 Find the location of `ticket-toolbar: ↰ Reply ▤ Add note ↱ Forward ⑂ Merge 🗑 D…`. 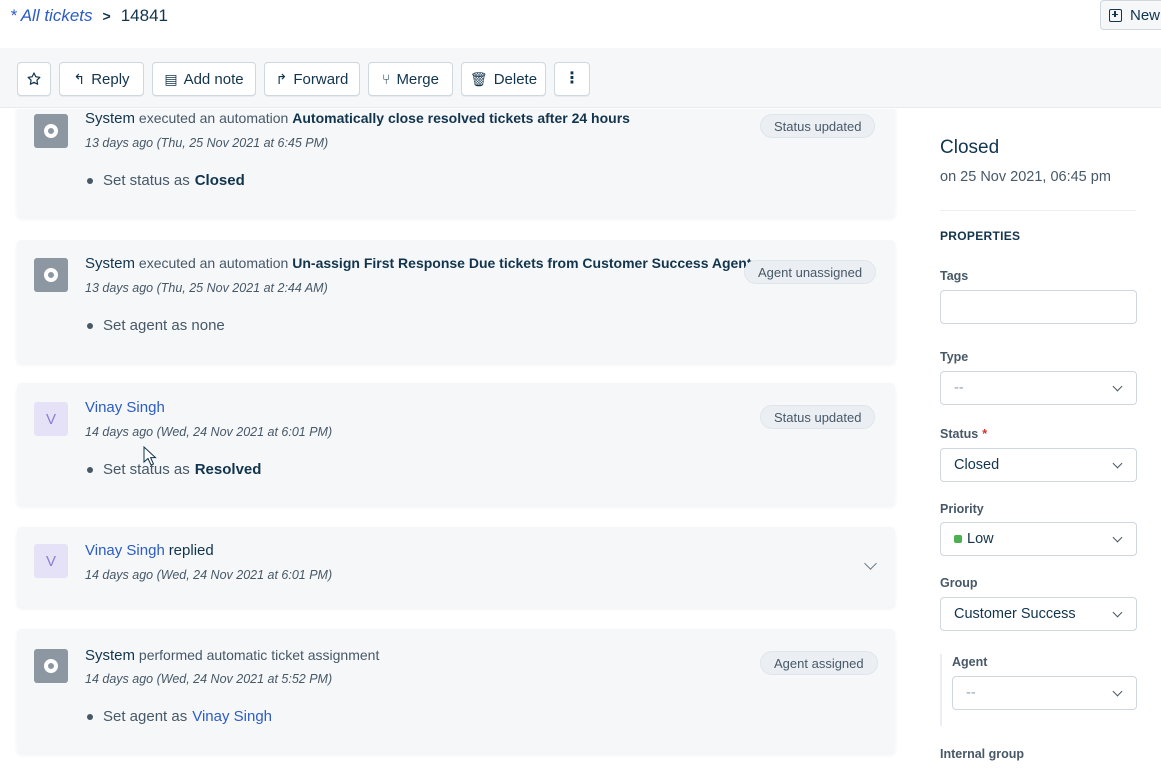

ticket-toolbar: ↰ Reply ▤ Add note ↱ Forward ⑂ Merge 🗑 D… is located at coordinates (580, 78).